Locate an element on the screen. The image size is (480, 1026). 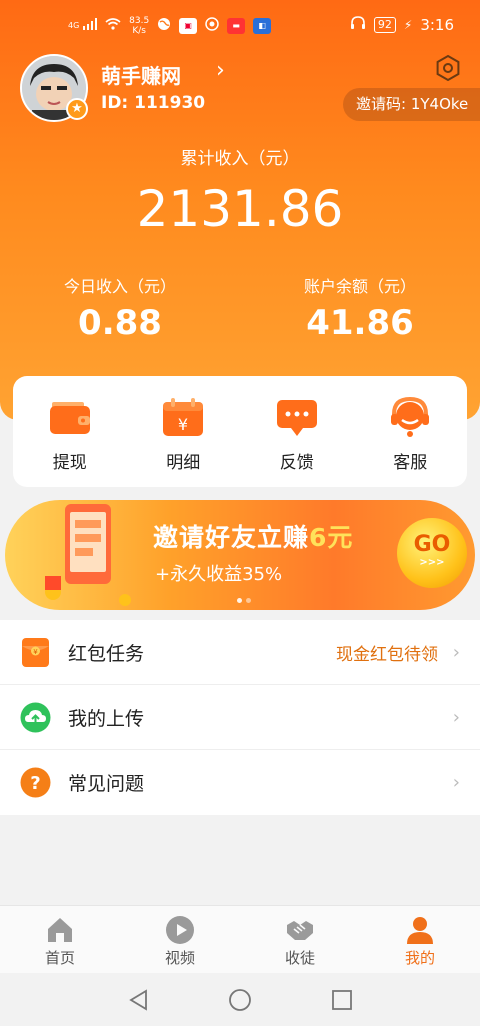
wallet-icon is located at coordinates (69, 418).